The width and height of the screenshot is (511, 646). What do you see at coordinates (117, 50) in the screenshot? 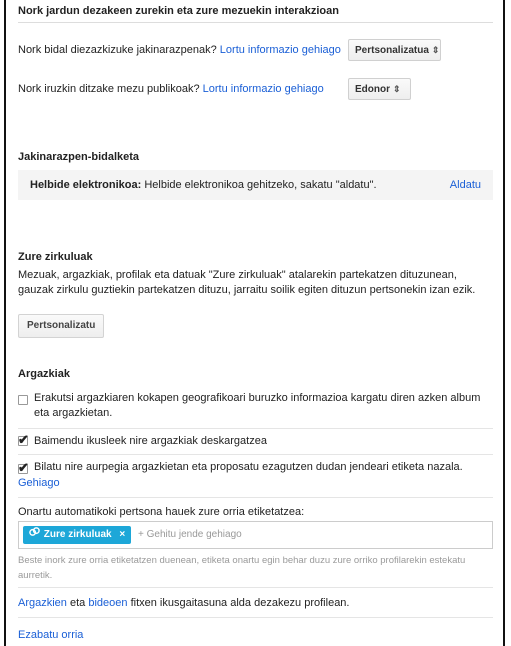
I see `notifications-question: Nork bidal diezazkizuke jakinarazpenak?` at bounding box center [117, 50].